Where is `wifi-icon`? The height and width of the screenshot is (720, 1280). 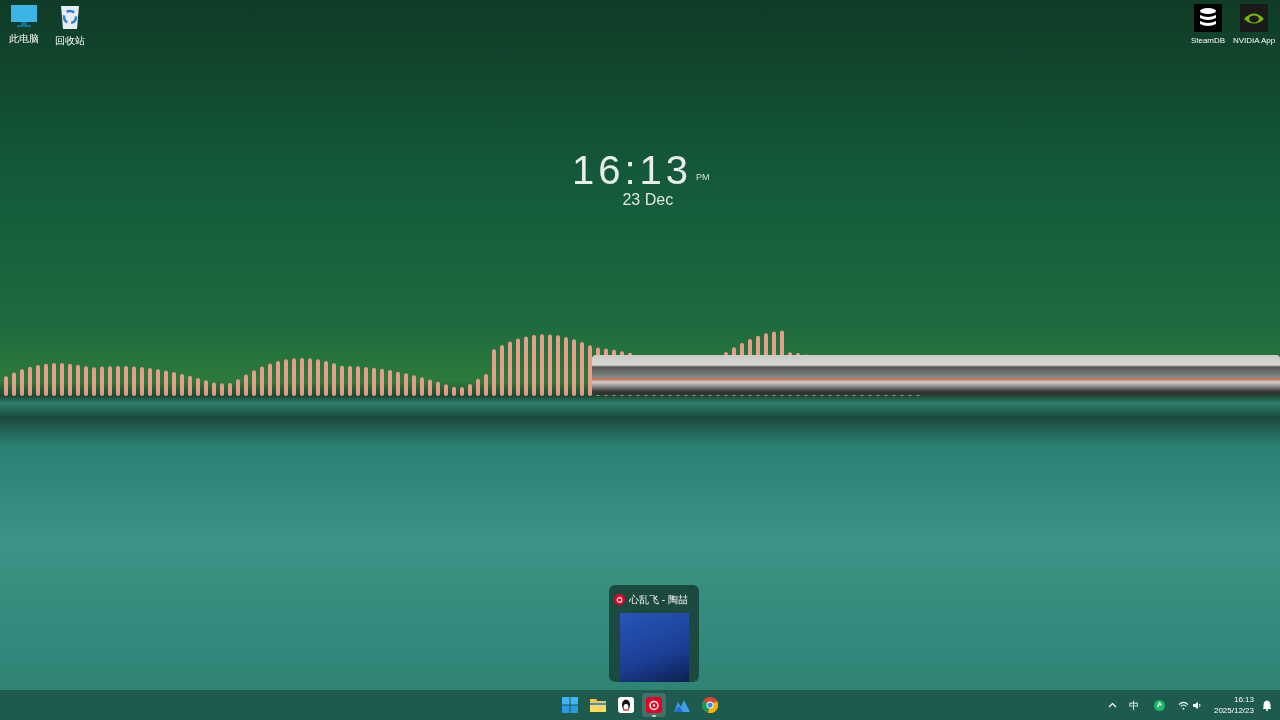 wifi-icon is located at coordinates (1183, 705).